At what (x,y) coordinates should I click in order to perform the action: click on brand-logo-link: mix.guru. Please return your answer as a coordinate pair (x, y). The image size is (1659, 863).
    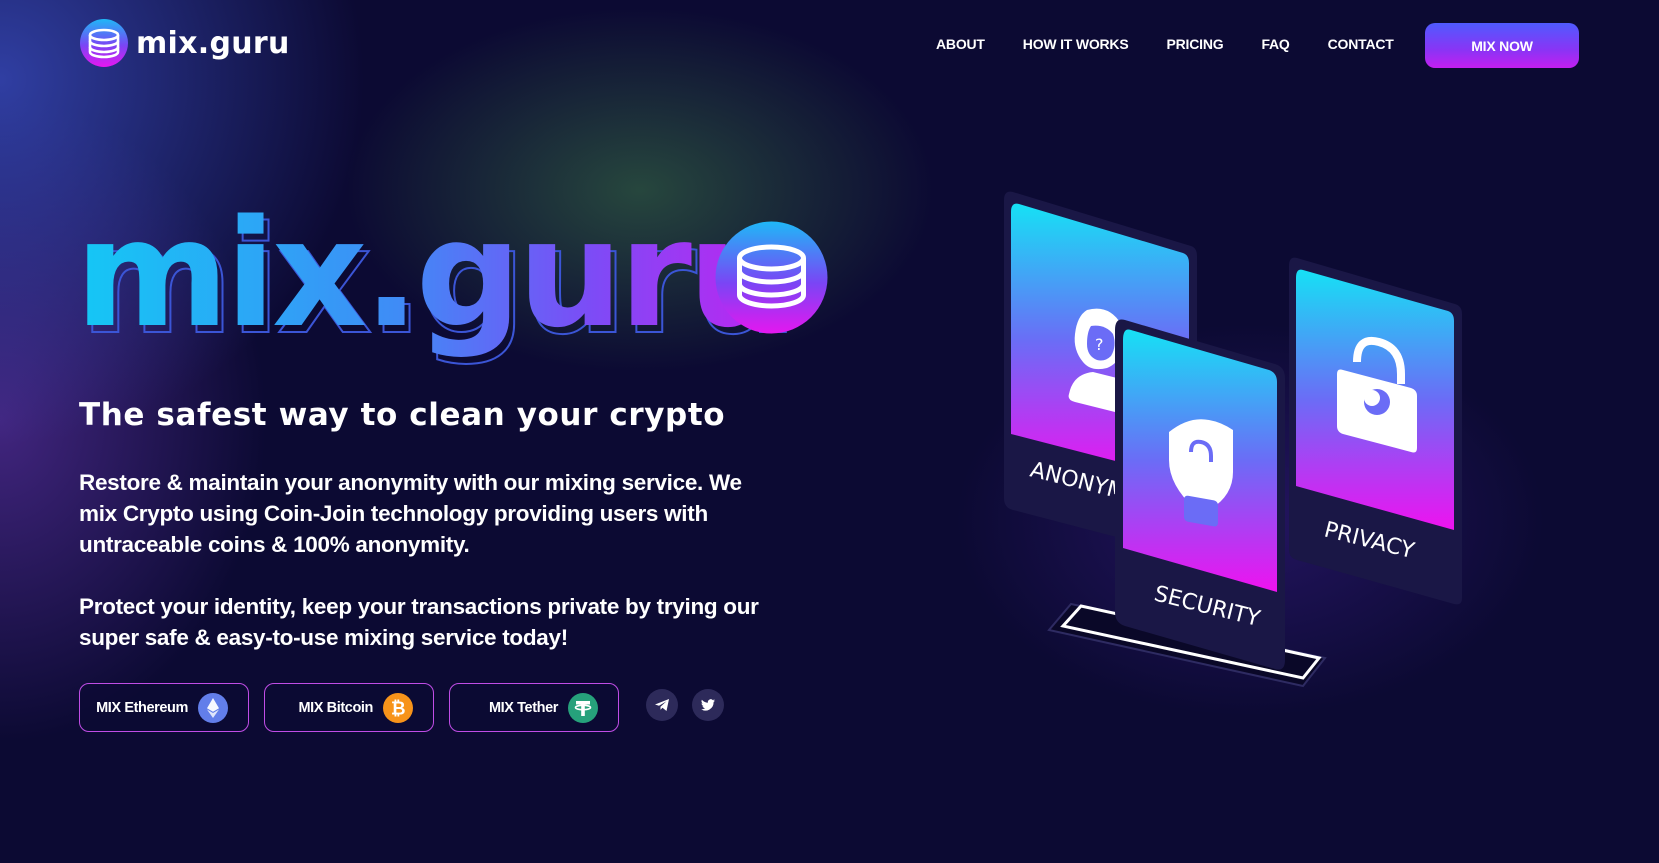
    Looking at the image, I should click on (184, 43).